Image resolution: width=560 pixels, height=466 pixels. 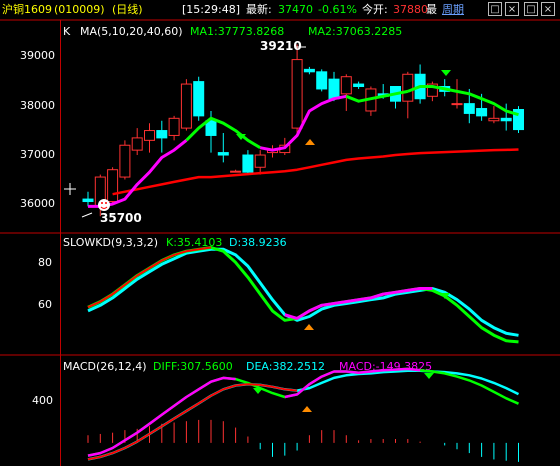 I want to click on low-value-label: 35700, so click(x=121, y=218).